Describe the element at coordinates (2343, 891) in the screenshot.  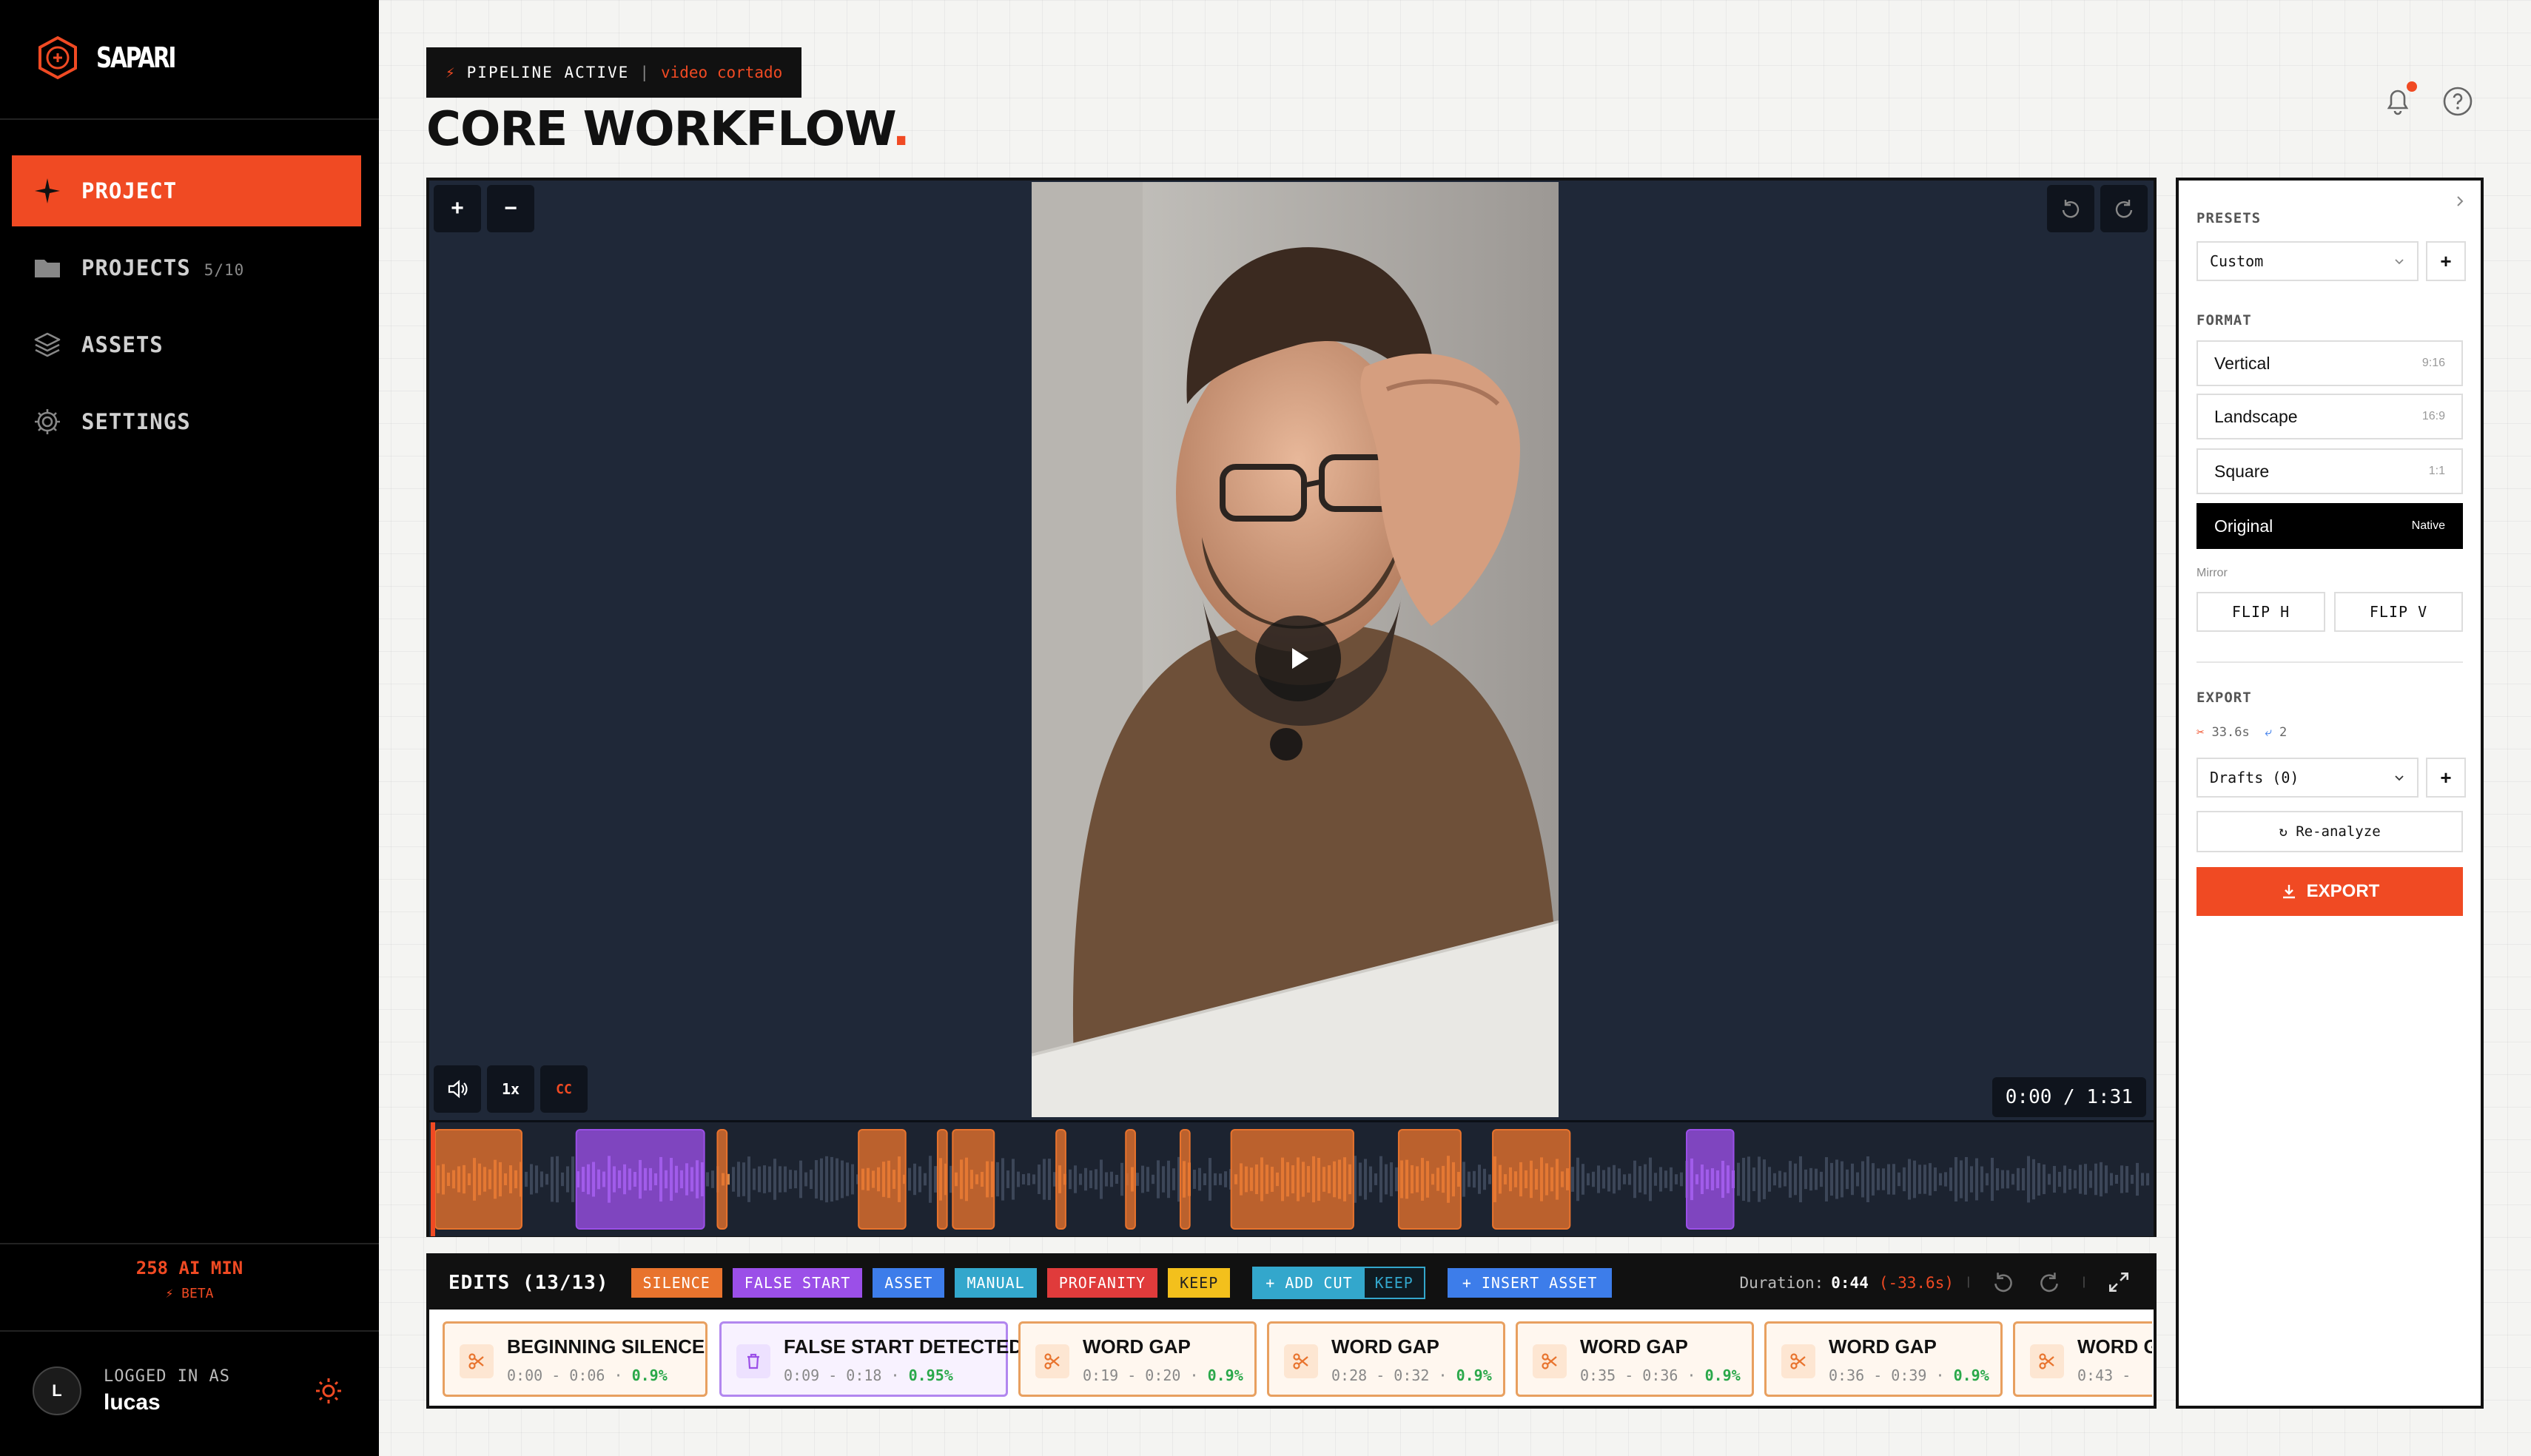
I see `export-button-label: EXPORT` at that location.